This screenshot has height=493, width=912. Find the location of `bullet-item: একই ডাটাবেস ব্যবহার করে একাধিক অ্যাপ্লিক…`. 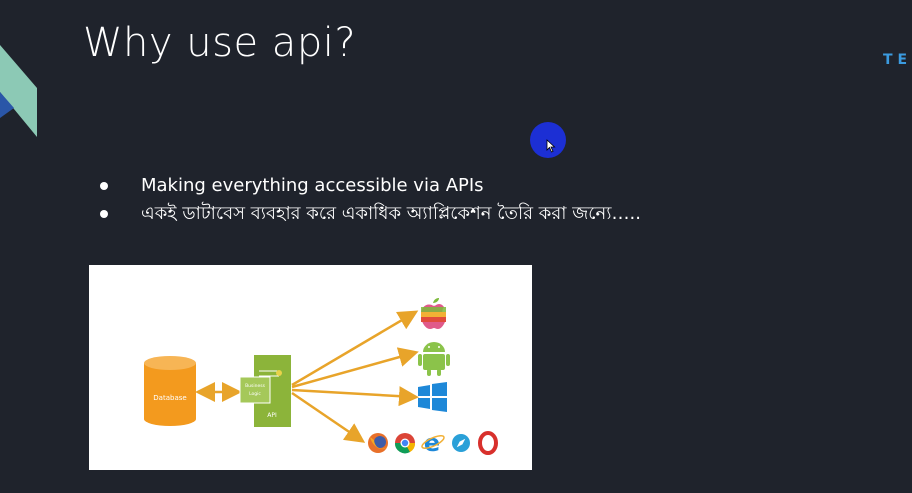

bullet-item: একই ডাটাবেস ব্যবহার করে একাধিক অ্যাপ্লিক… is located at coordinates (369, 214).